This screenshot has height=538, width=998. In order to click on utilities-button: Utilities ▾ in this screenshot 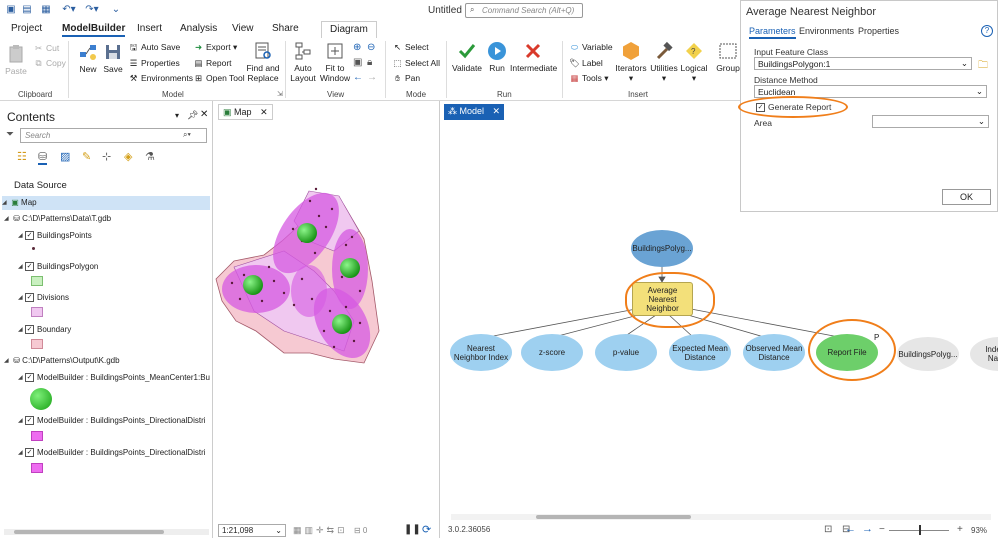, I will do `click(664, 62)`.